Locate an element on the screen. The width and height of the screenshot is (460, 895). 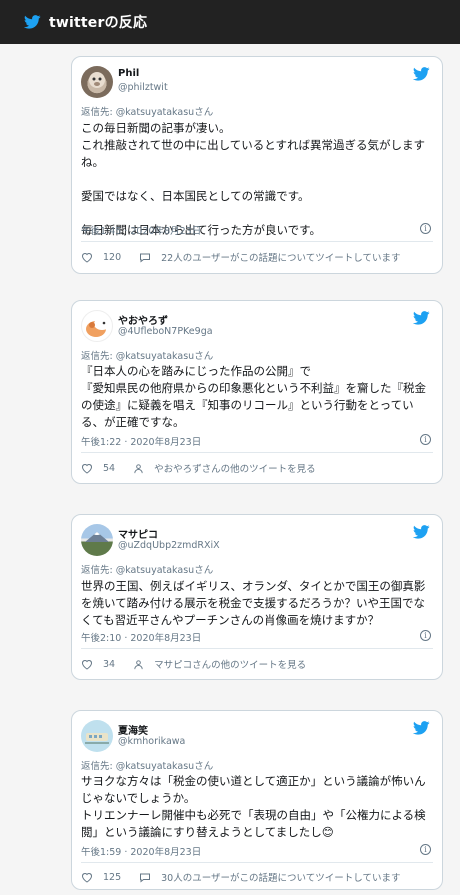
user-name: やおやろず is located at coordinates (143, 319).